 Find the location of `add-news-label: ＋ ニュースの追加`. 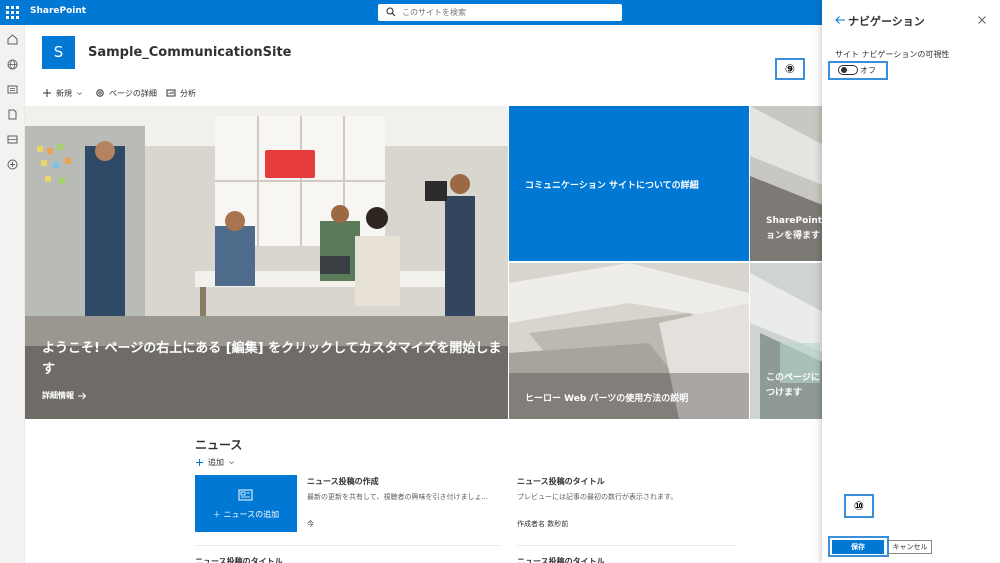

add-news-label: ＋ ニュースの追加 is located at coordinates (246, 514).